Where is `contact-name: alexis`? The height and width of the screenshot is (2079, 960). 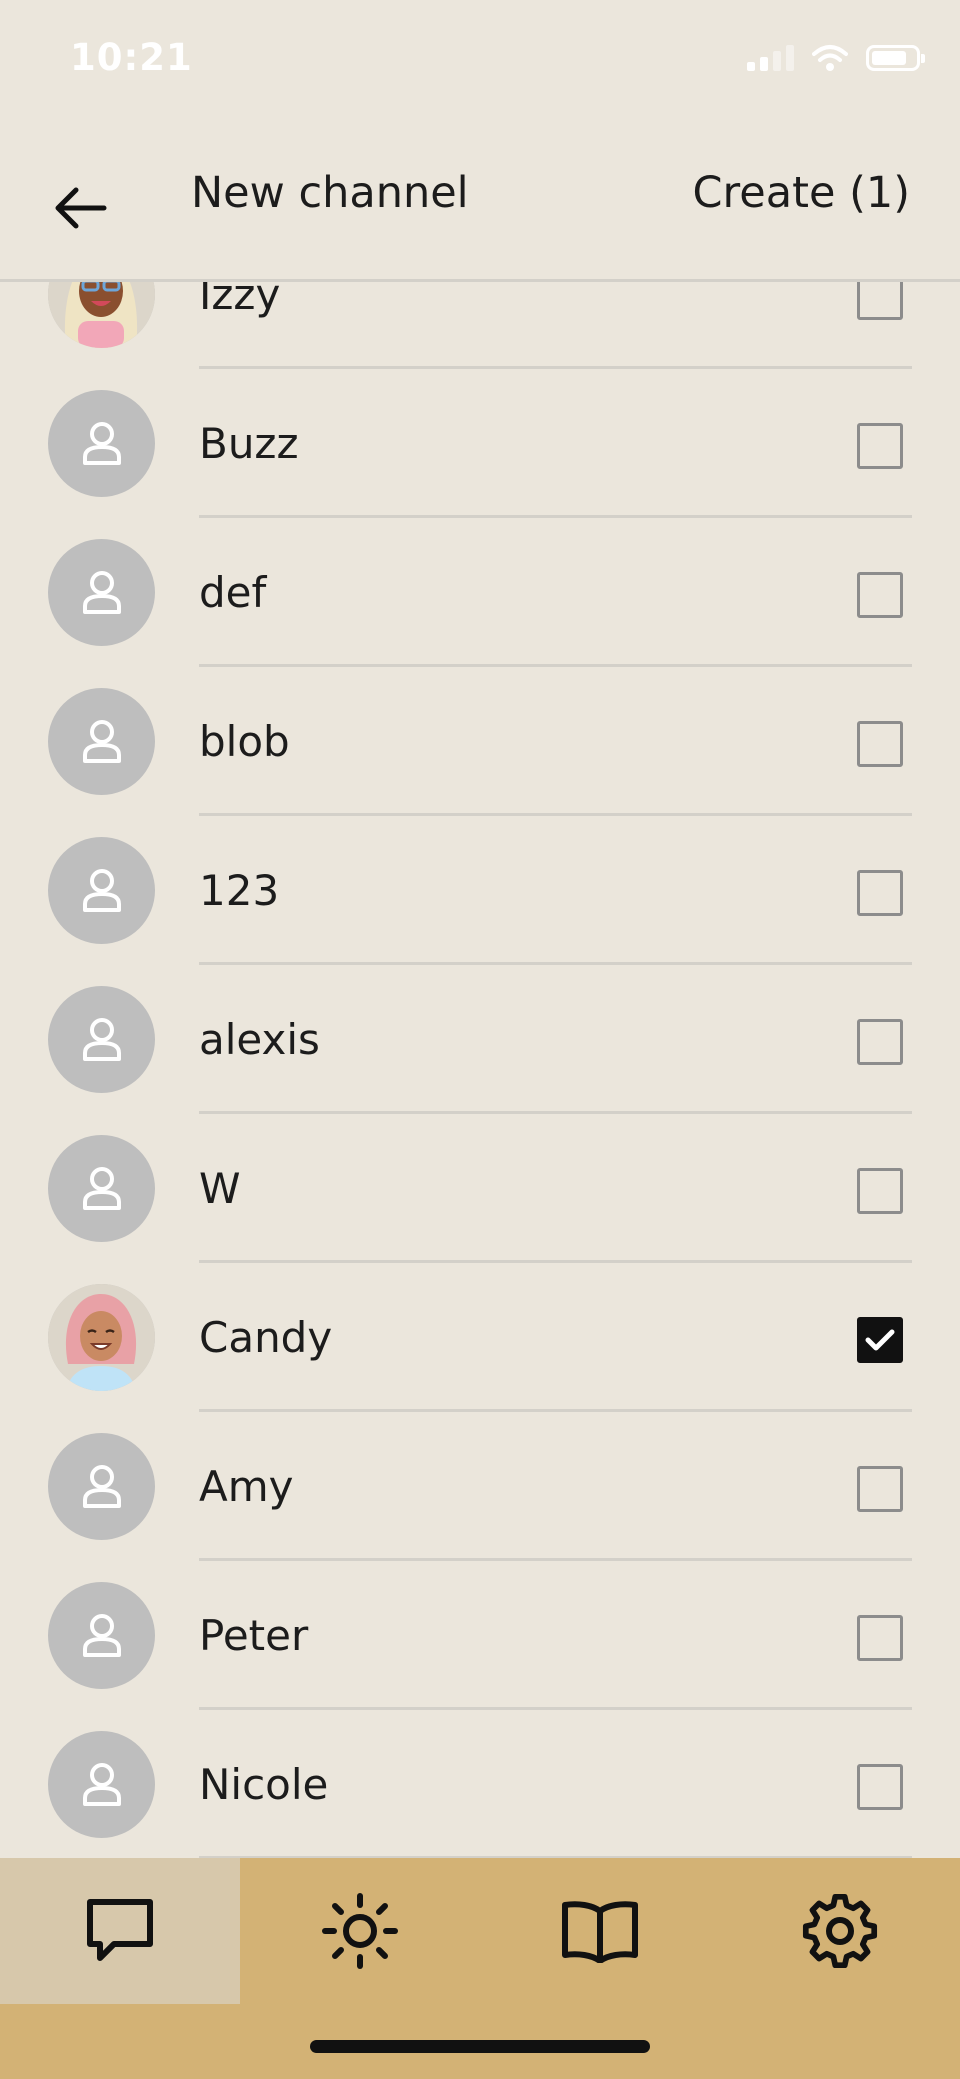 contact-name: alexis is located at coordinates (259, 1039).